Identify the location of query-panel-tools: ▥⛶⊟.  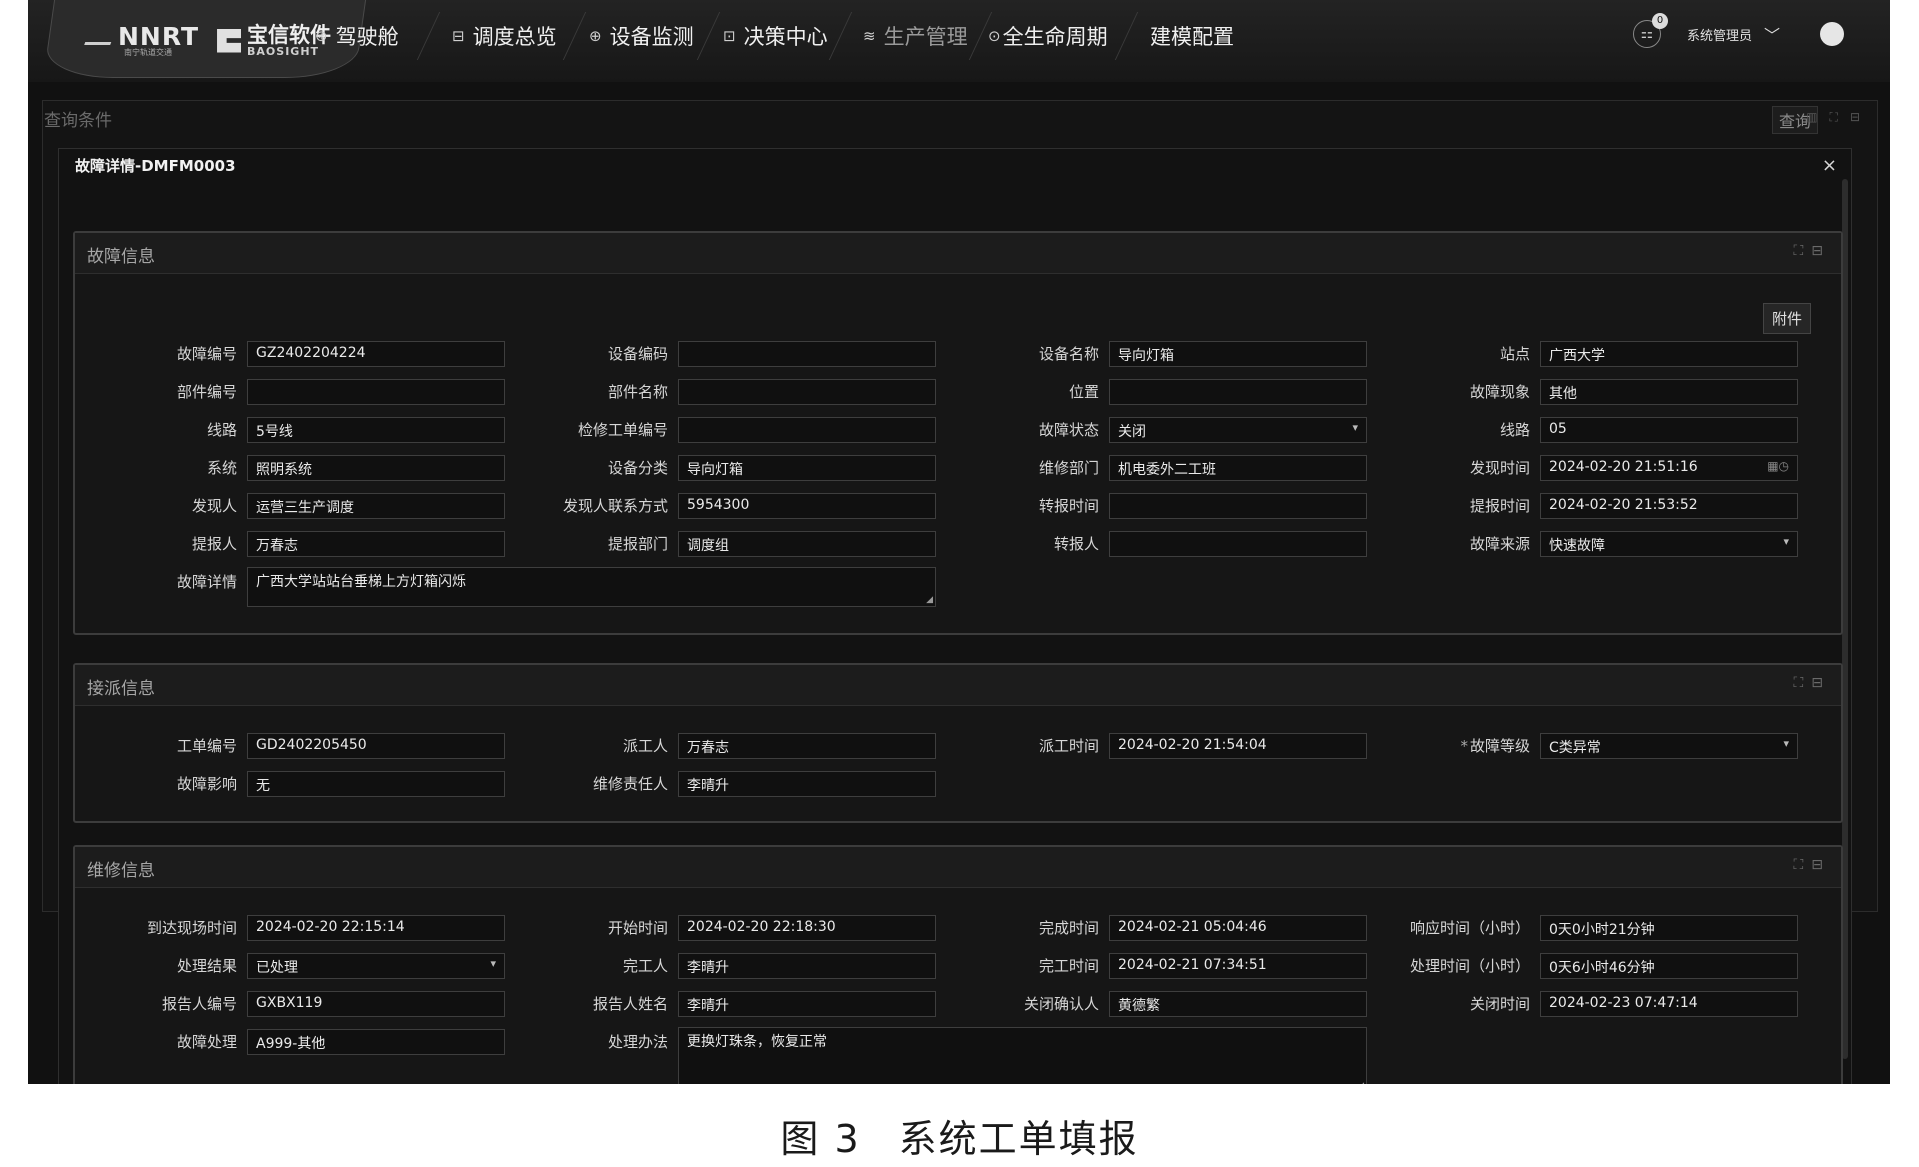
(1839, 117).